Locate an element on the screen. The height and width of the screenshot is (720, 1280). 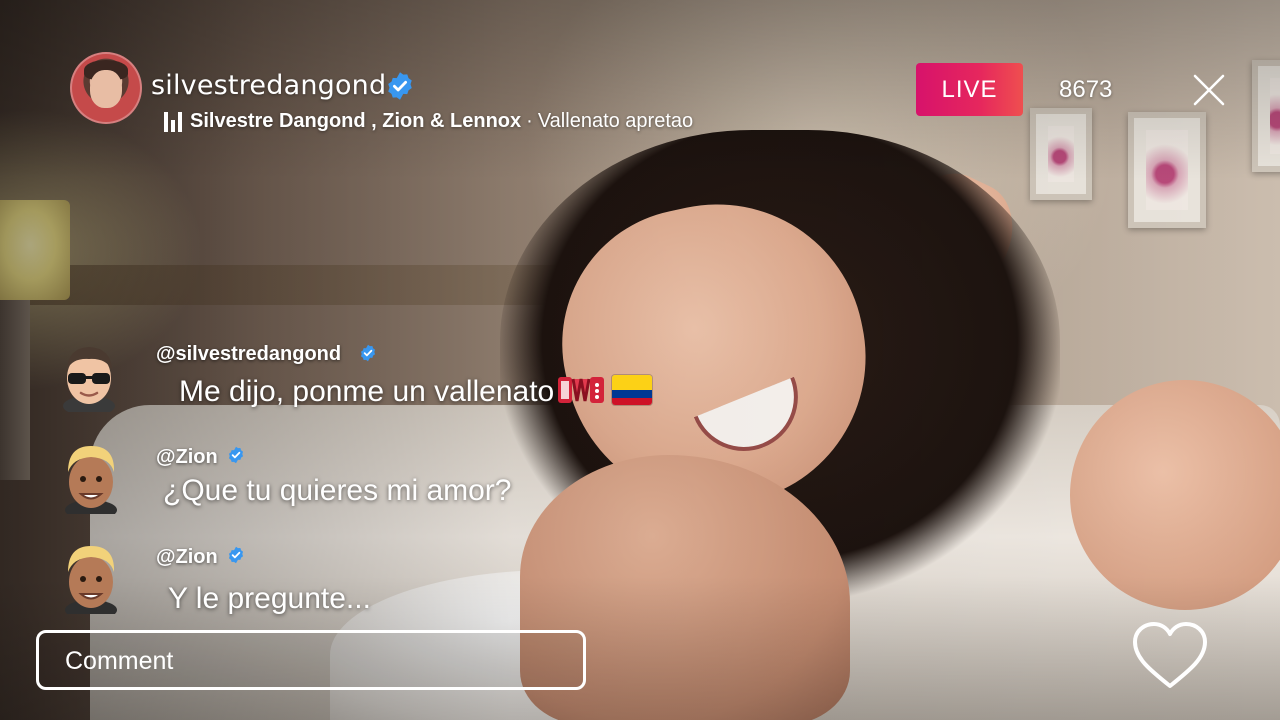
equalizer-icon is located at coordinates (173, 121).